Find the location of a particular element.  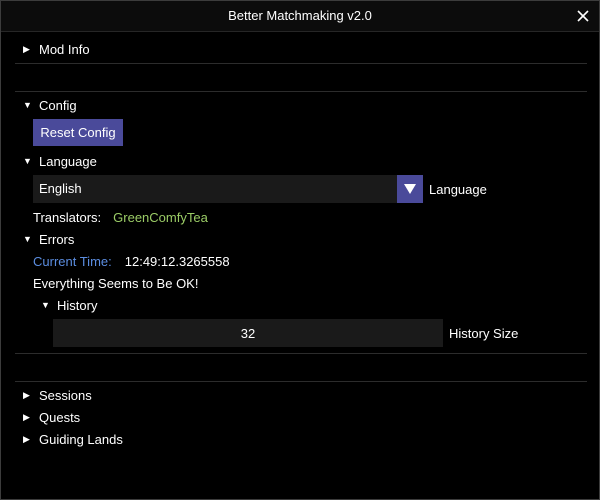

window-title: Better Matchmaking v2.0 is located at coordinates (300, 15).